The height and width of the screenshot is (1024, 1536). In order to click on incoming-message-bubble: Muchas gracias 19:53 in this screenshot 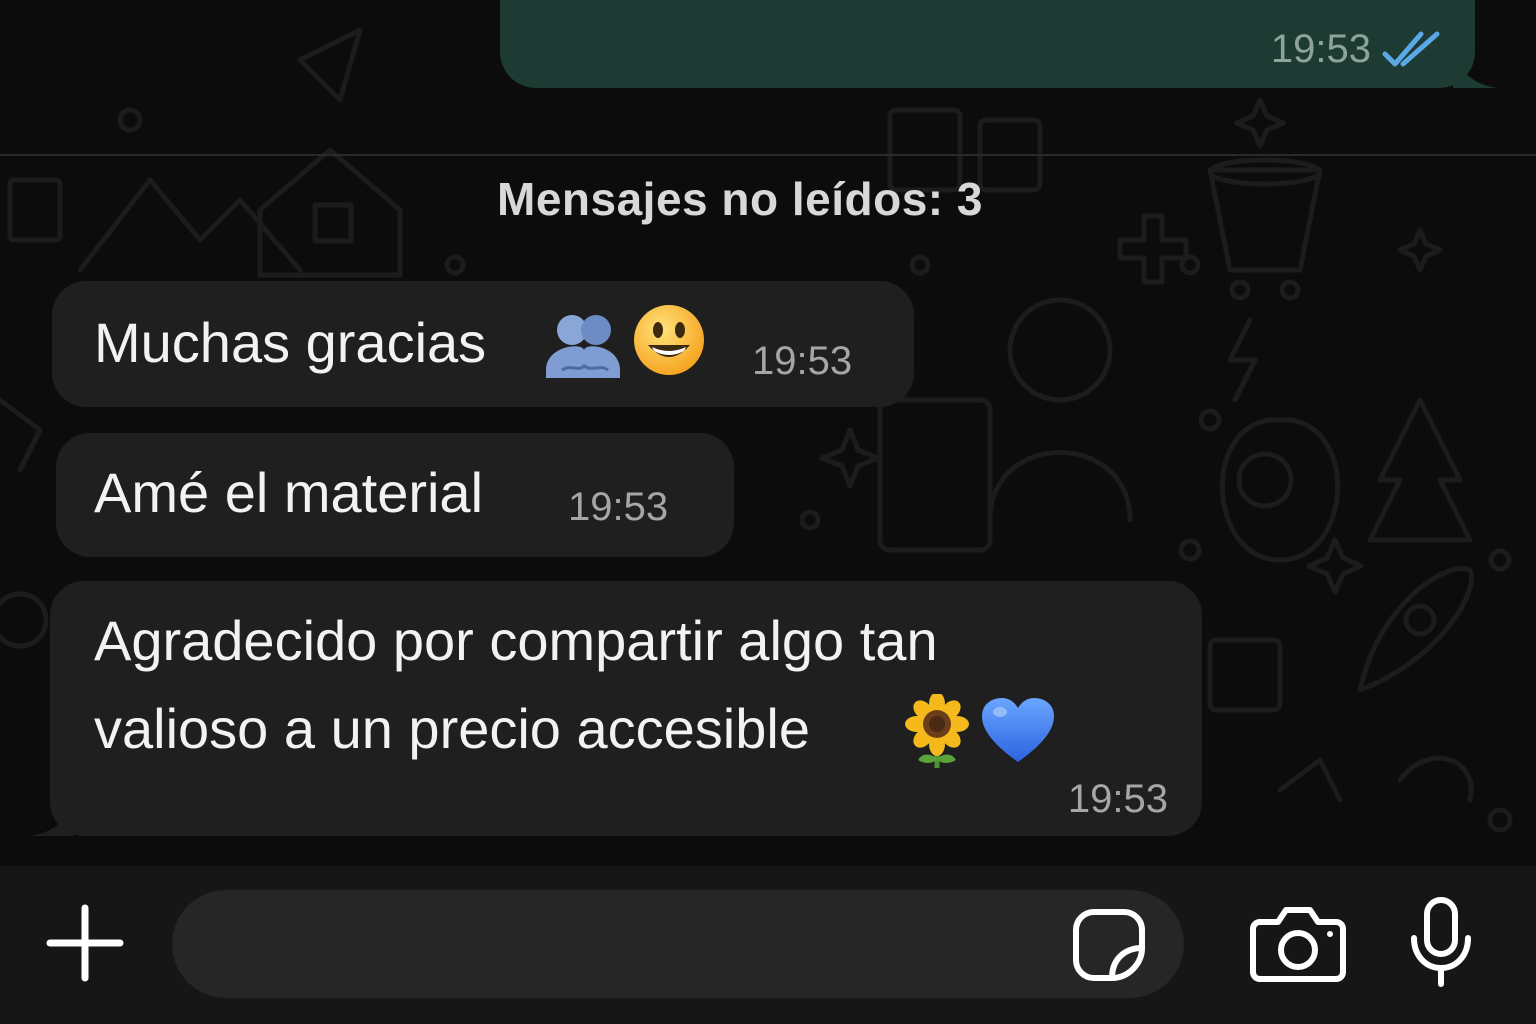, I will do `click(483, 344)`.